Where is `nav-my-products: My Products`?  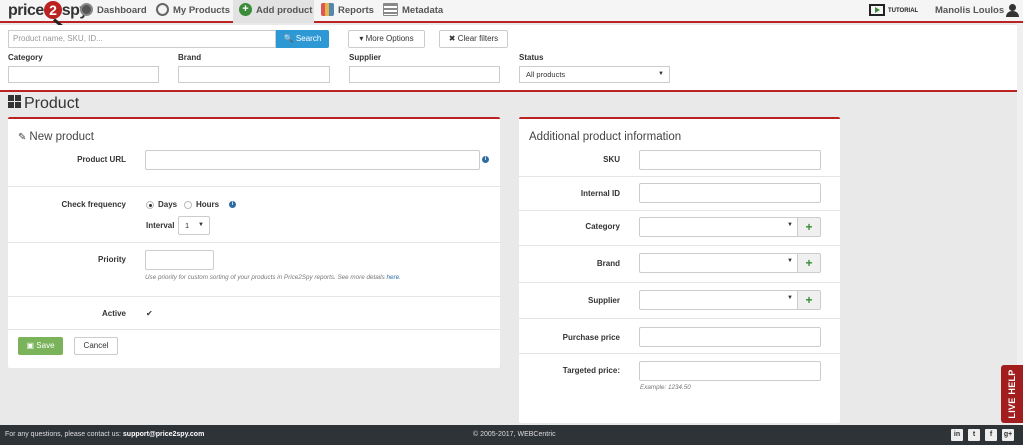
nav-my-products: My Products is located at coordinates (193, 11).